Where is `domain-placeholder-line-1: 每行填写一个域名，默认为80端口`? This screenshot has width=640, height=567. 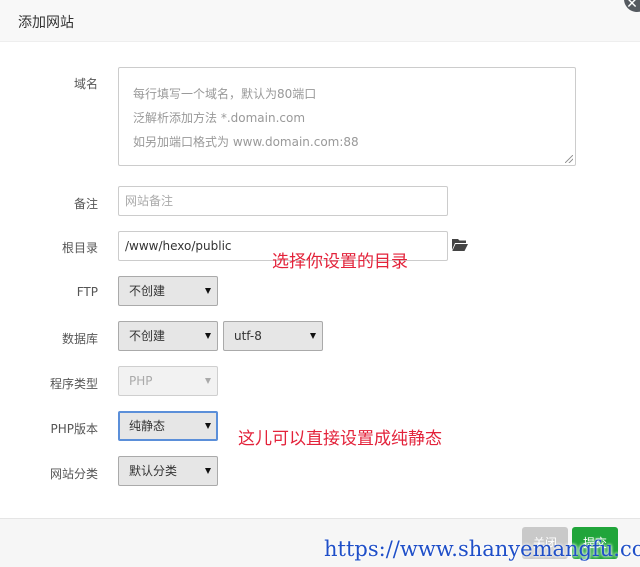 domain-placeholder-line-1: 每行填写一个域名，默认为80端口 is located at coordinates (225, 94).